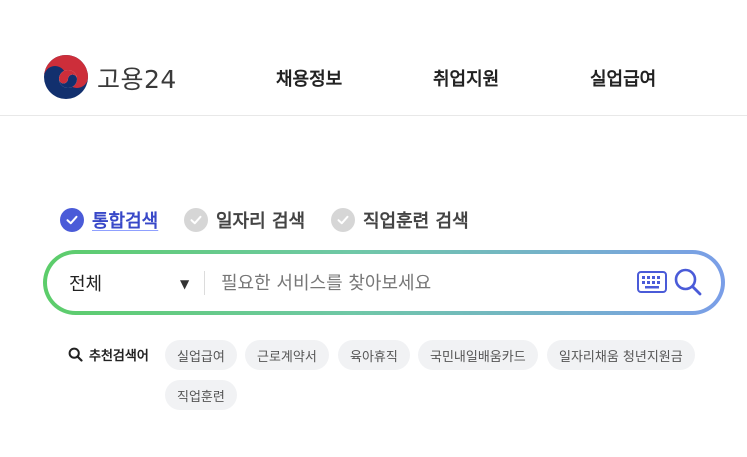 This screenshot has height=457, width=747. What do you see at coordinates (184, 284) in the screenshot?
I see `caret-down-icon: ▼` at bounding box center [184, 284].